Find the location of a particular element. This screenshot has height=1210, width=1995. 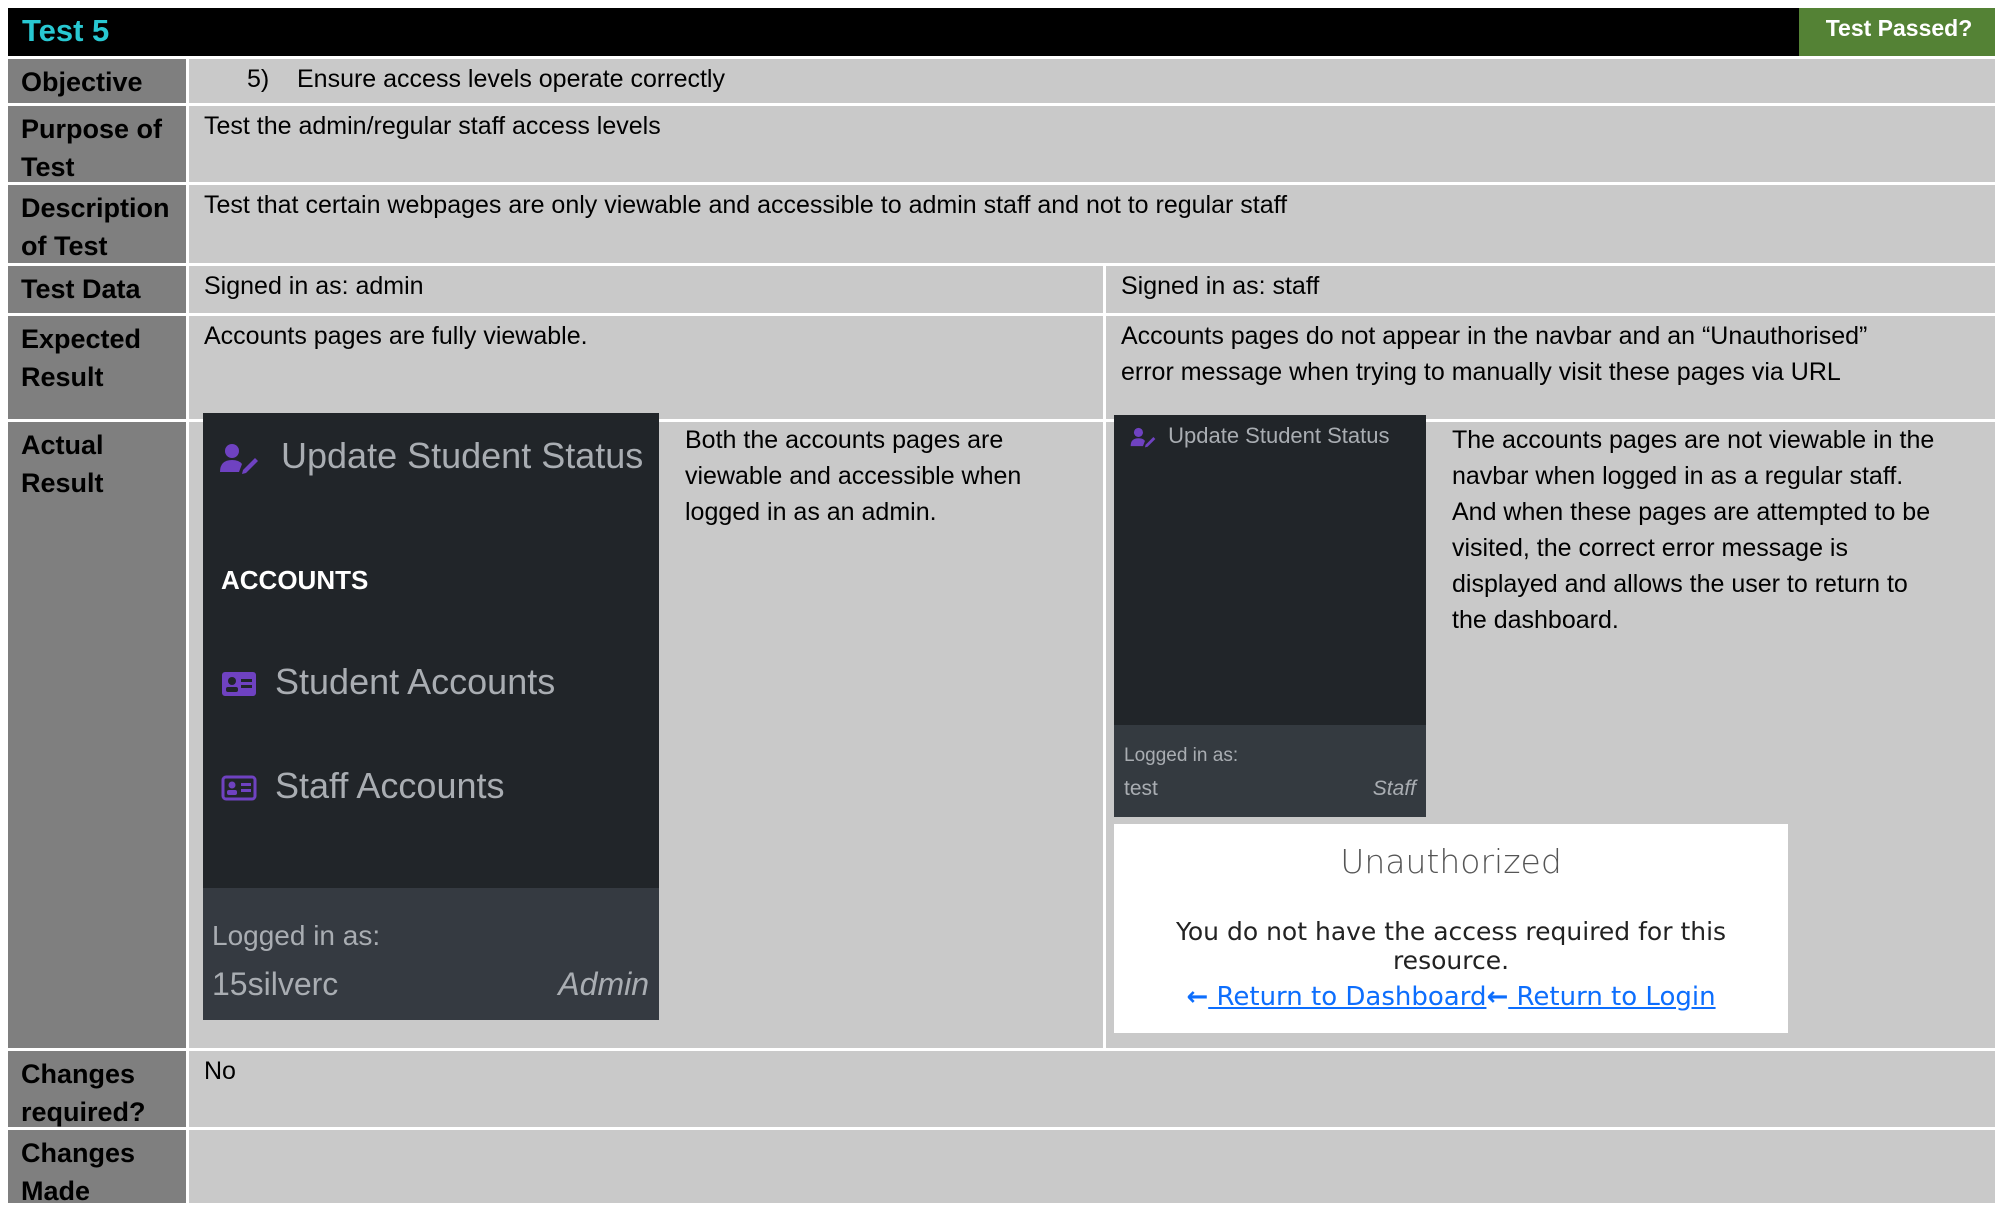

return-to-login-link: Return to Login is located at coordinates (1612, 997).